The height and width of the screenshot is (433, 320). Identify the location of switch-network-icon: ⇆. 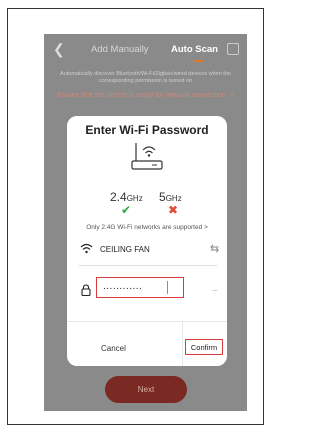
(214, 248).